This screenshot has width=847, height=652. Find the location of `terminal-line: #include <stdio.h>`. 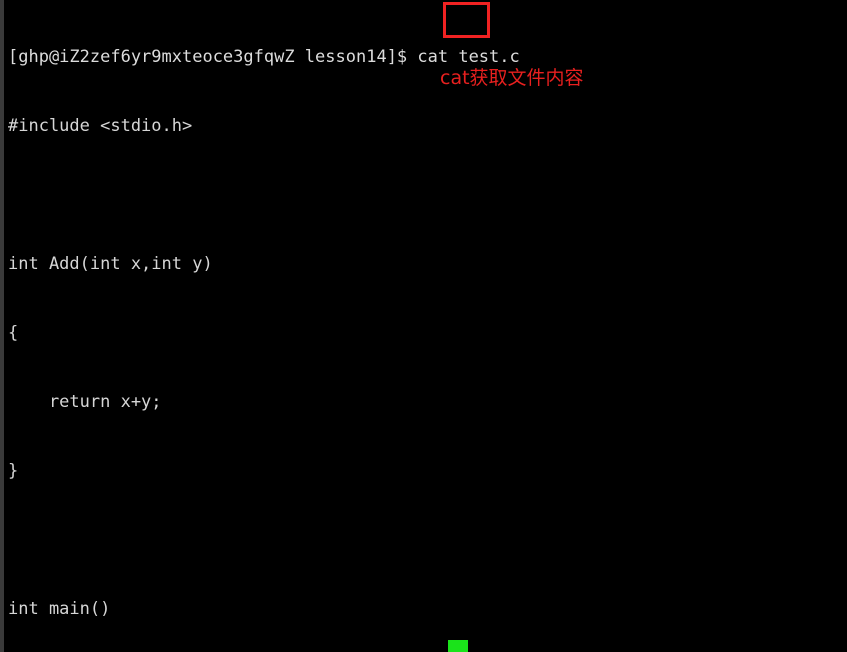

terminal-line: #include <stdio.h> is located at coordinates (100, 126).